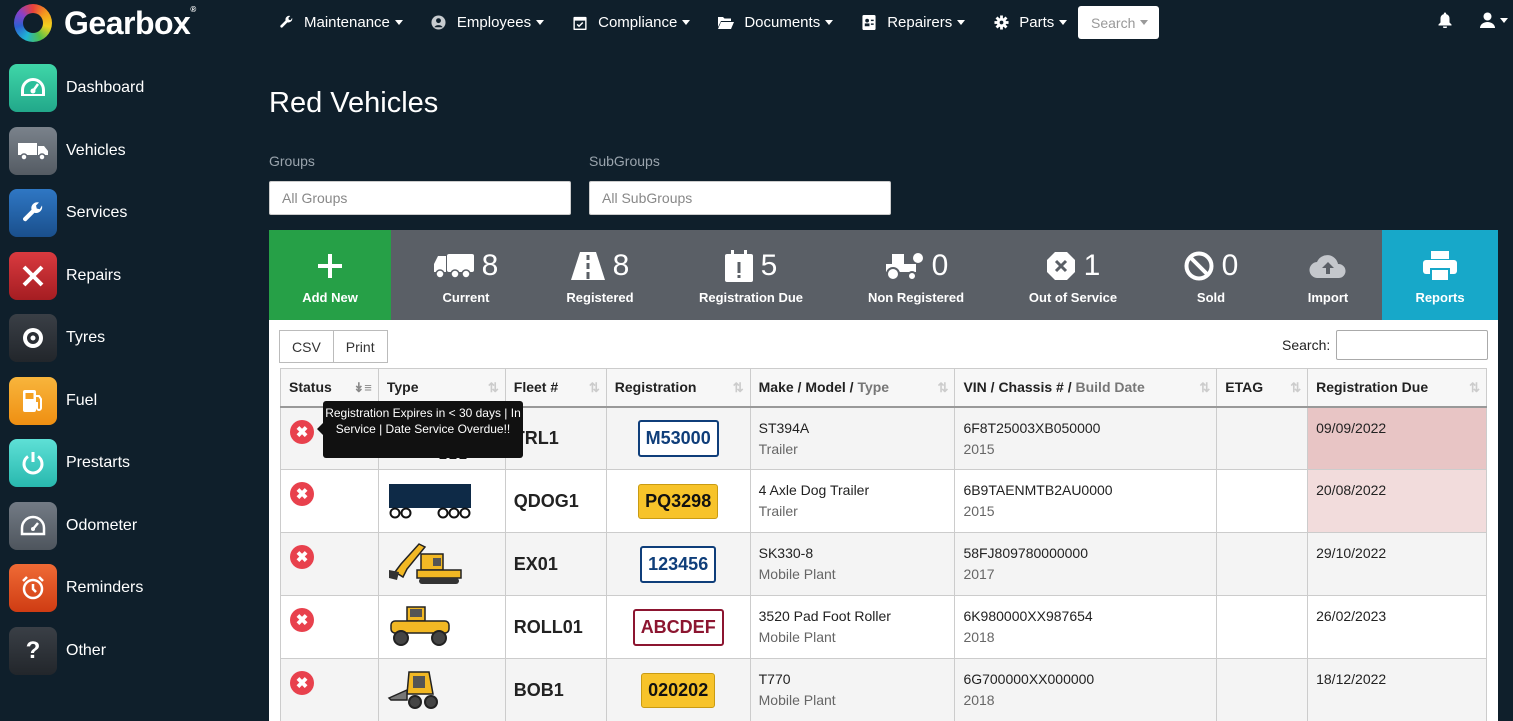 This screenshot has width=1513, height=721. What do you see at coordinates (555, 627) in the screenshot?
I see `fleet-cell: ROLL01` at bounding box center [555, 627].